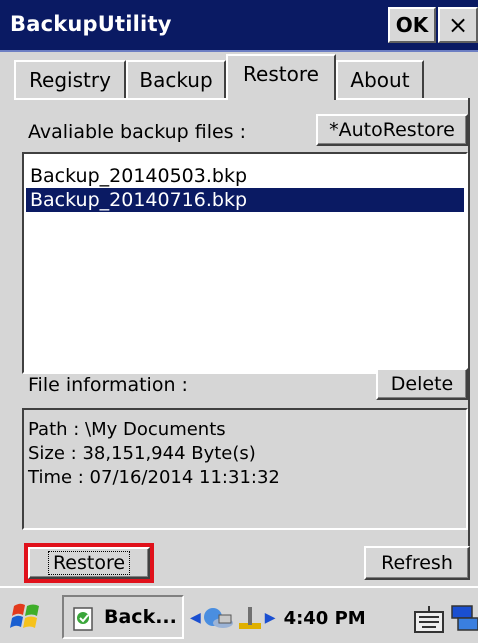 The image size is (478, 643). Describe the element at coordinates (91, 24) in the screenshot. I see `window-title: BackupUtility` at that location.